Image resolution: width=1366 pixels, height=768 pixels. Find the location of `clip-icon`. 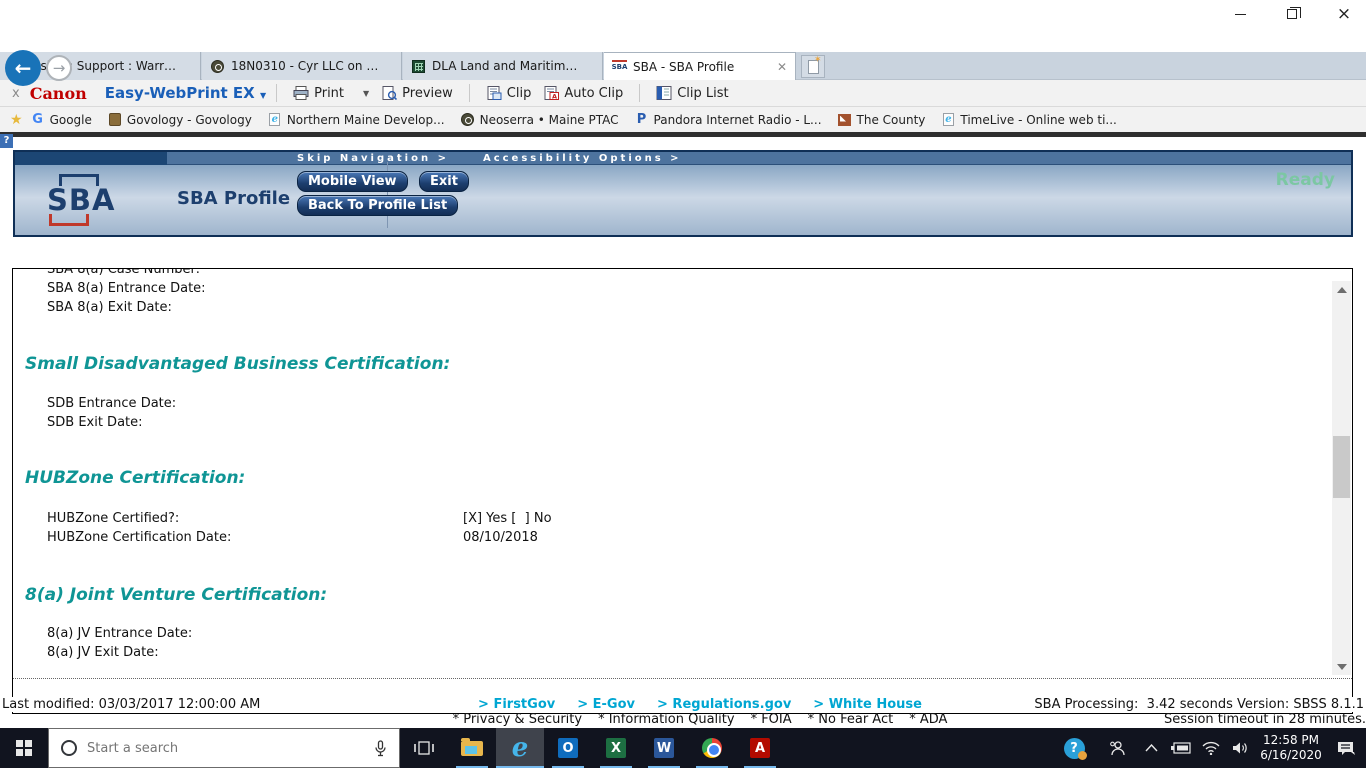

clip-icon is located at coordinates (494, 93).